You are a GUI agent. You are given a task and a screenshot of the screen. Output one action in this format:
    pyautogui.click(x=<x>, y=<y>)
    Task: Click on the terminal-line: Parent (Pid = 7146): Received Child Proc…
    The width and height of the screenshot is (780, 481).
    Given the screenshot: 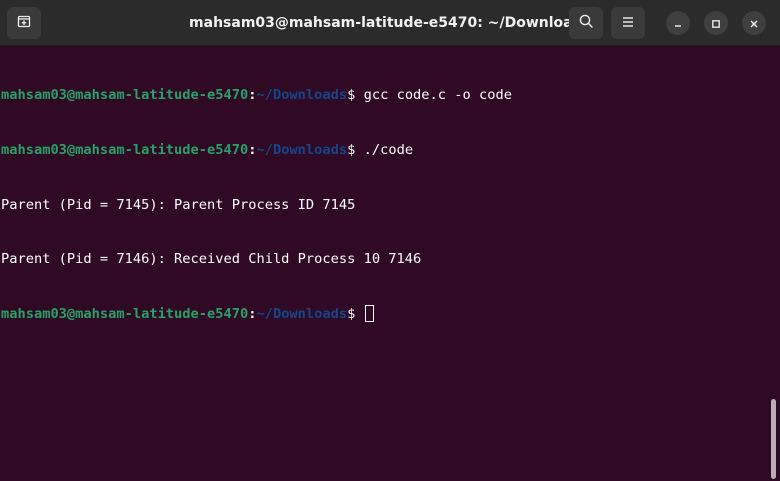 What is the action you would take?
    pyautogui.click(x=384, y=259)
    